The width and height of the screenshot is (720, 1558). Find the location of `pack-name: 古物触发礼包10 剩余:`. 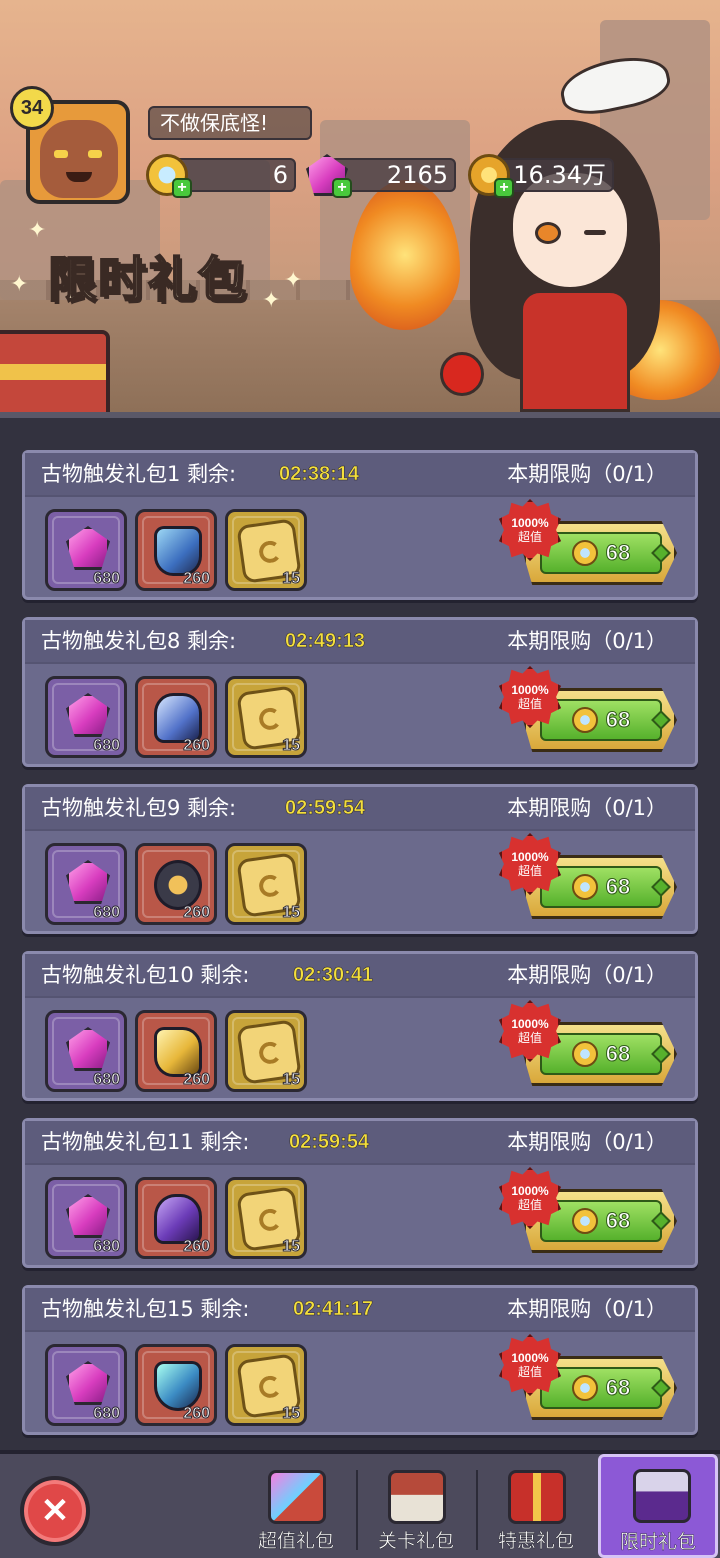

pack-name: 古物触发礼包10 剩余: is located at coordinates (145, 975).